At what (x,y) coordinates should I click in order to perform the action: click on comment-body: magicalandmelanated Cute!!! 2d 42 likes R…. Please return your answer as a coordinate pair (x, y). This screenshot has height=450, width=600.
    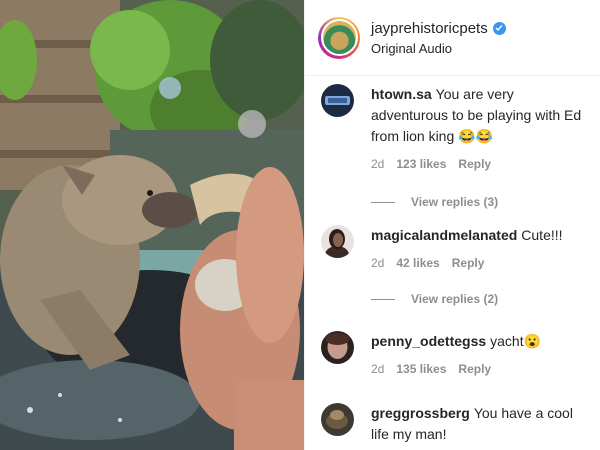
    Looking at the image, I should click on (482, 265).